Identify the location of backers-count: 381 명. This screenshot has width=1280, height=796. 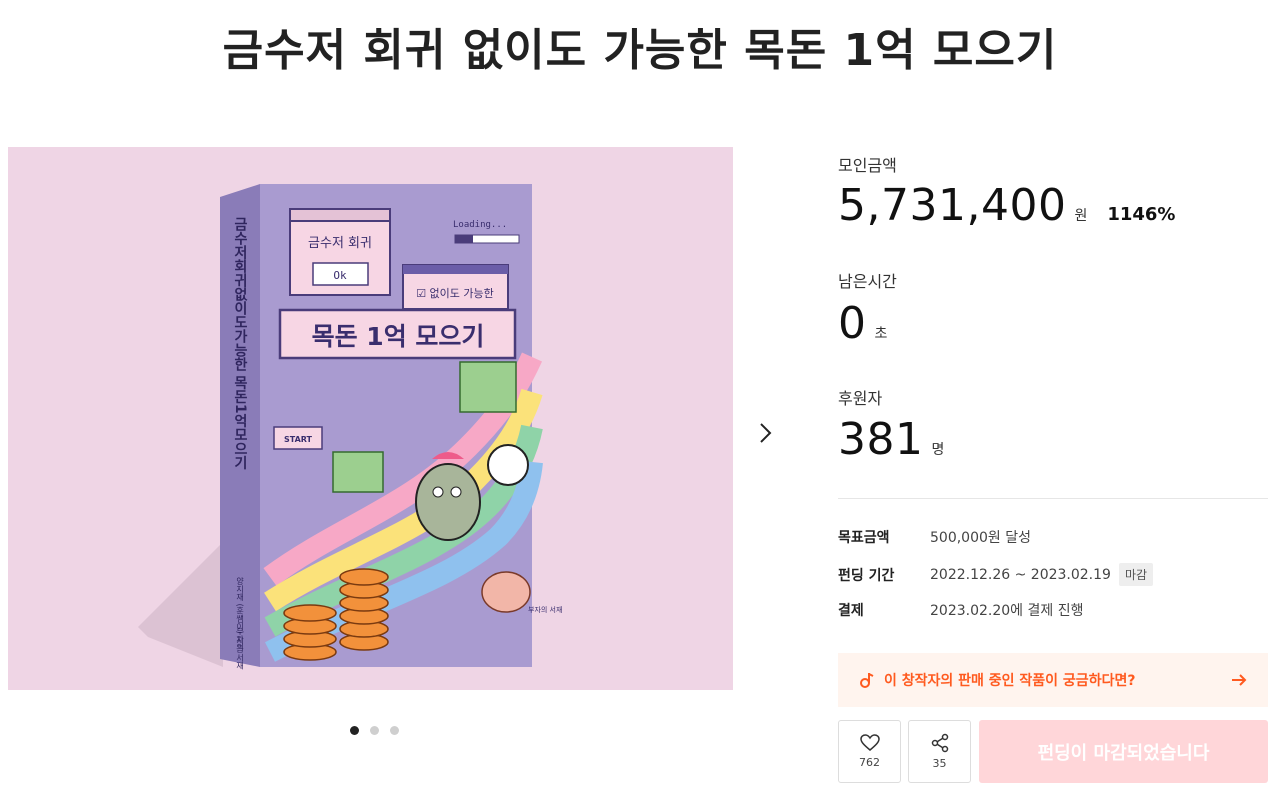
(891, 439).